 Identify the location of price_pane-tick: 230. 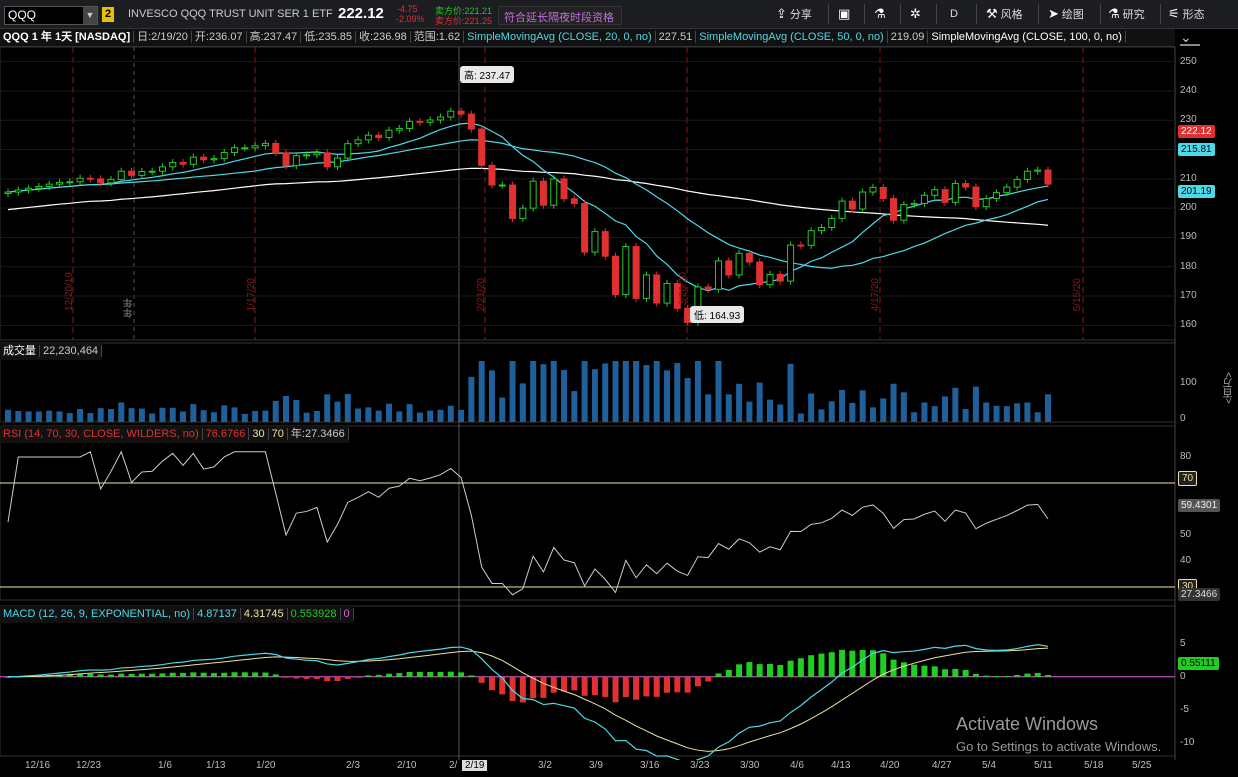
(1188, 120).